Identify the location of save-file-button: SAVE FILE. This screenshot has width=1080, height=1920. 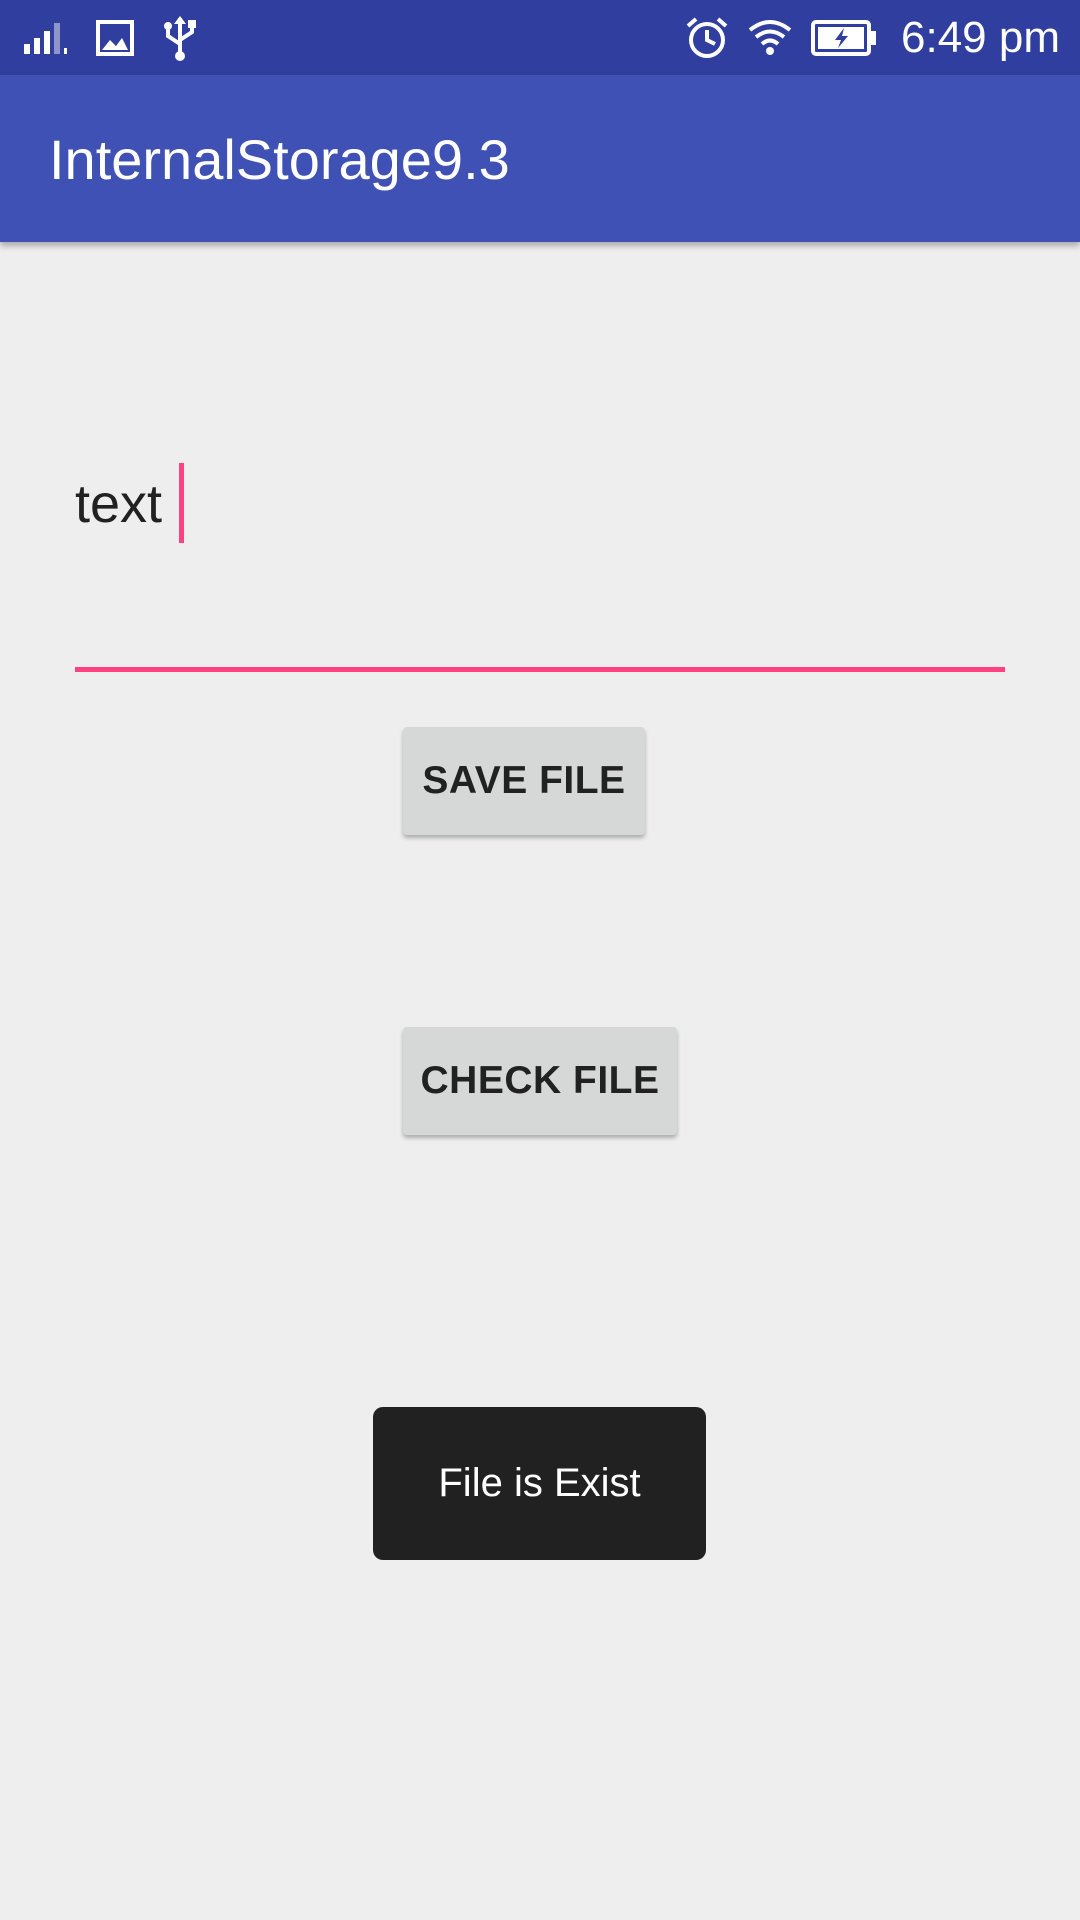
(524, 781).